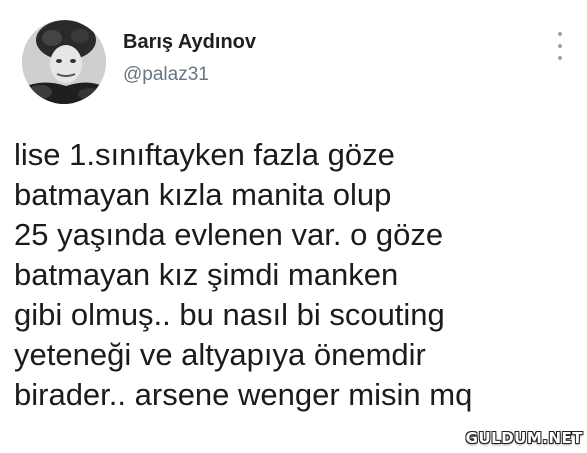  Describe the element at coordinates (189, 58) in the screenshot. I see `author-info: Barış Aydınov @palaz31` at that location.